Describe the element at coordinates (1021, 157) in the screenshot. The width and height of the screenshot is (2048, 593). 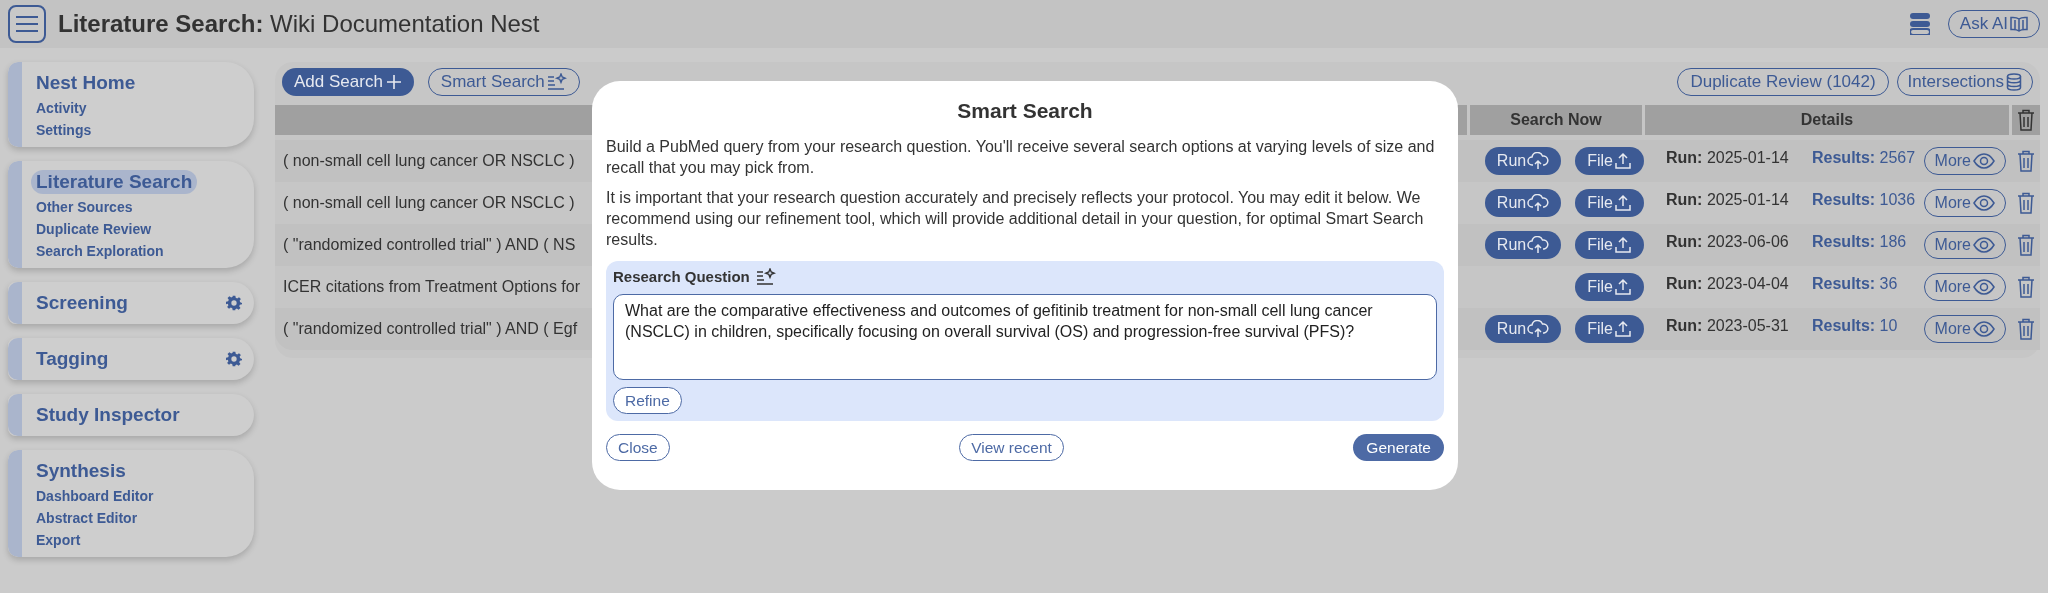
I see `dialog-text: Build a PubMed query from your research question. You'll receive several search options at varying levels of size and recall that you may pick from.` at that location.